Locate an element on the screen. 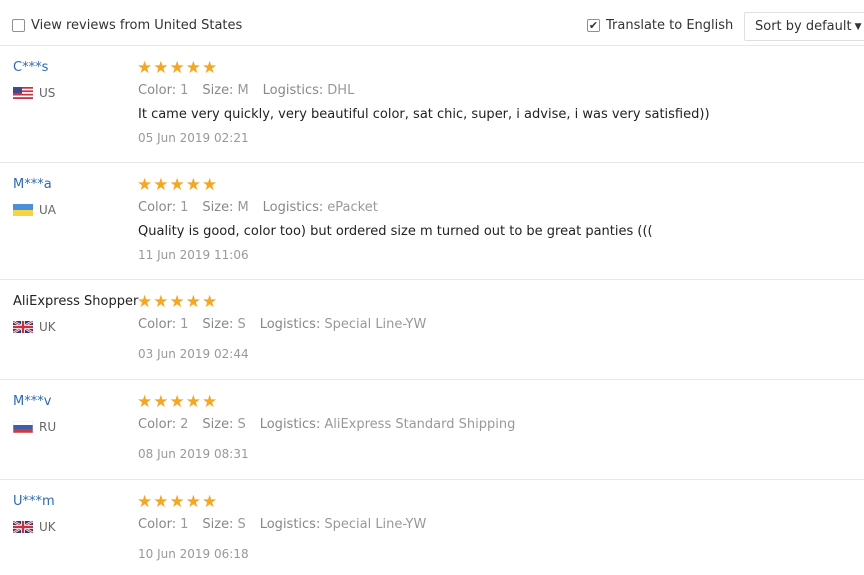  reviewer-country: US is located at coordinates (34, 93).